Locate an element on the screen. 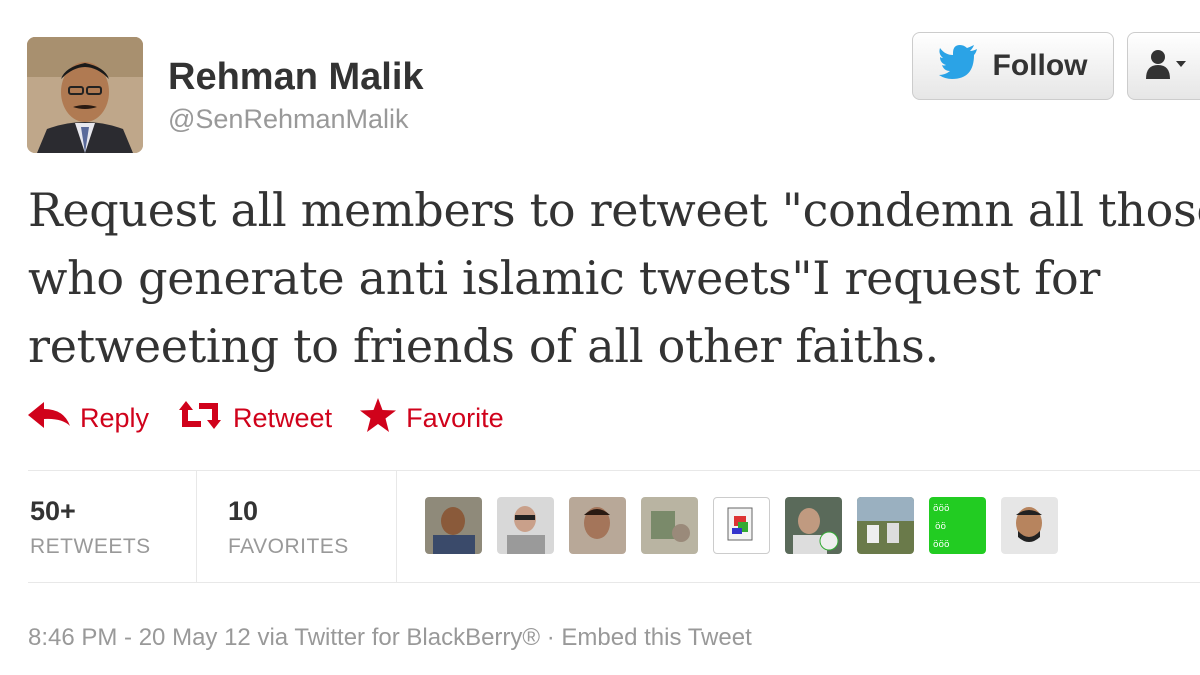 The image size is (1200, 675). svg-text: öö is located at coordinates (941, 527).